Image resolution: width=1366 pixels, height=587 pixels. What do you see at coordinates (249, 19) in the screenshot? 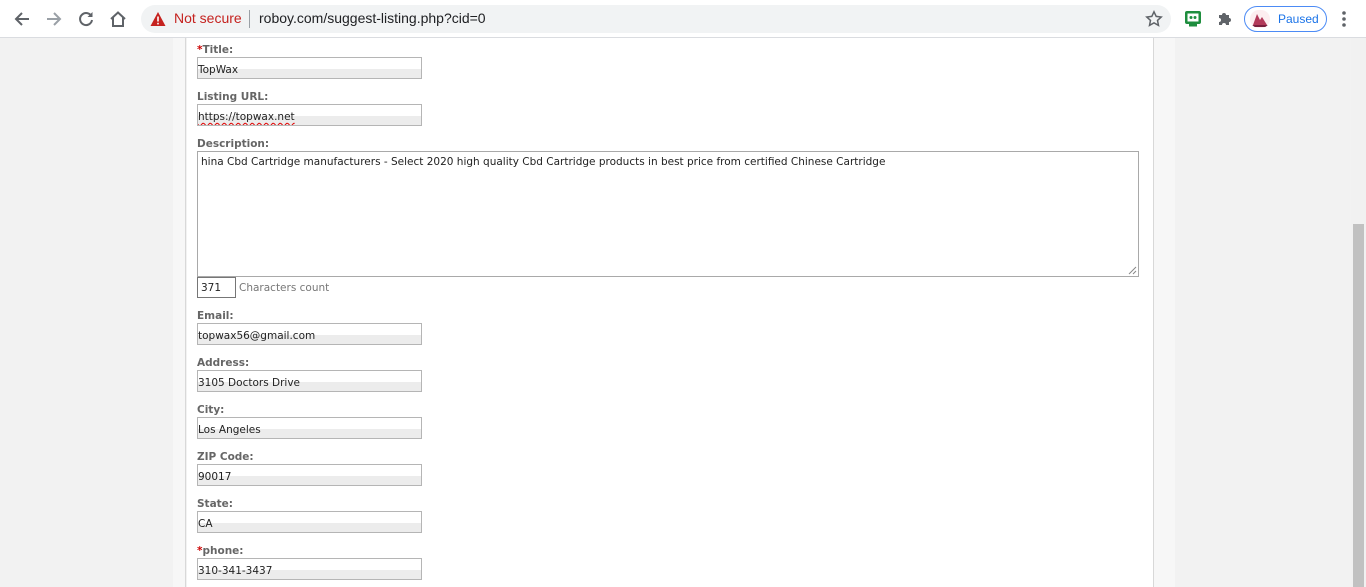
I see `url-separator` at bounding box center [249, 19].